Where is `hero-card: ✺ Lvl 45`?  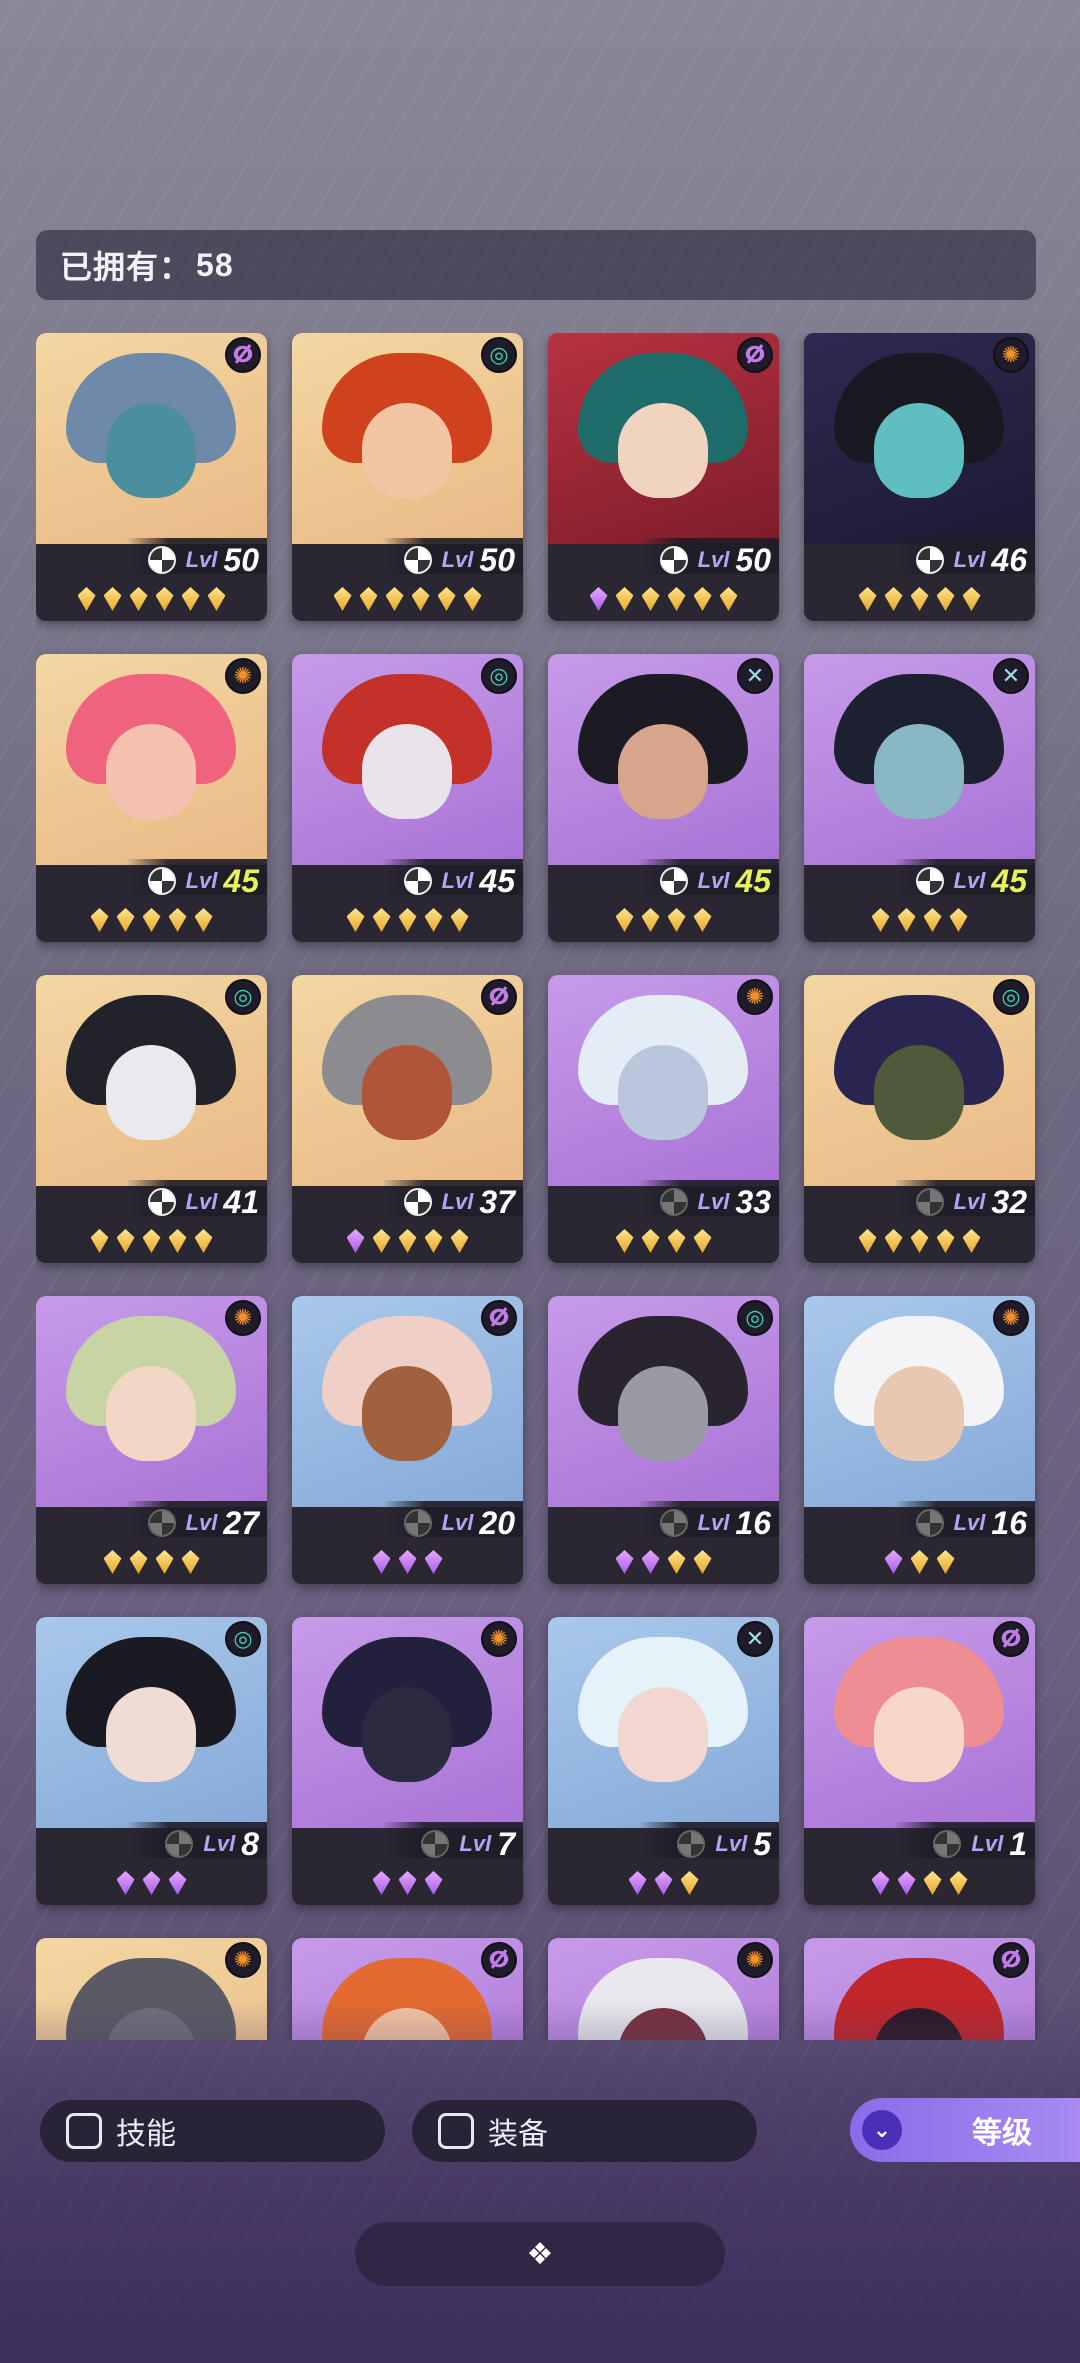
hero-card: ✺ Lvl 45 is located at coordinates (151, 798).